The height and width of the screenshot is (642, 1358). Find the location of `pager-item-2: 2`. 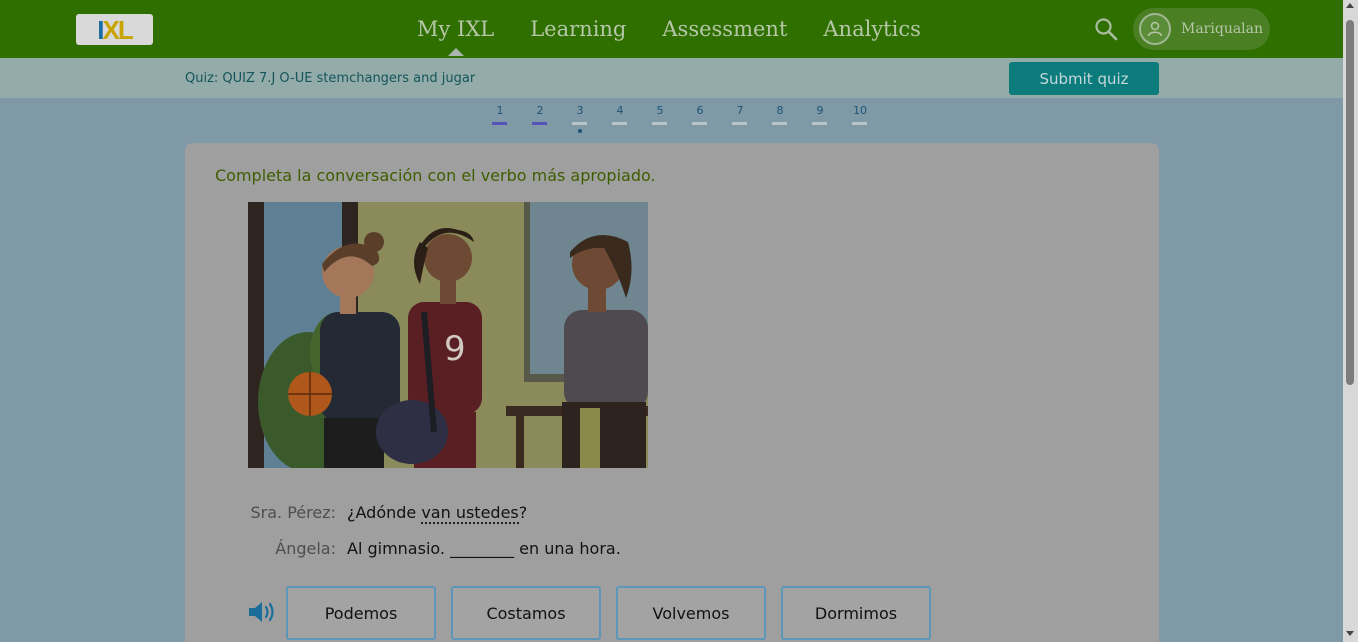

pager-item-2: 2 is located at coordinates (540, 119).